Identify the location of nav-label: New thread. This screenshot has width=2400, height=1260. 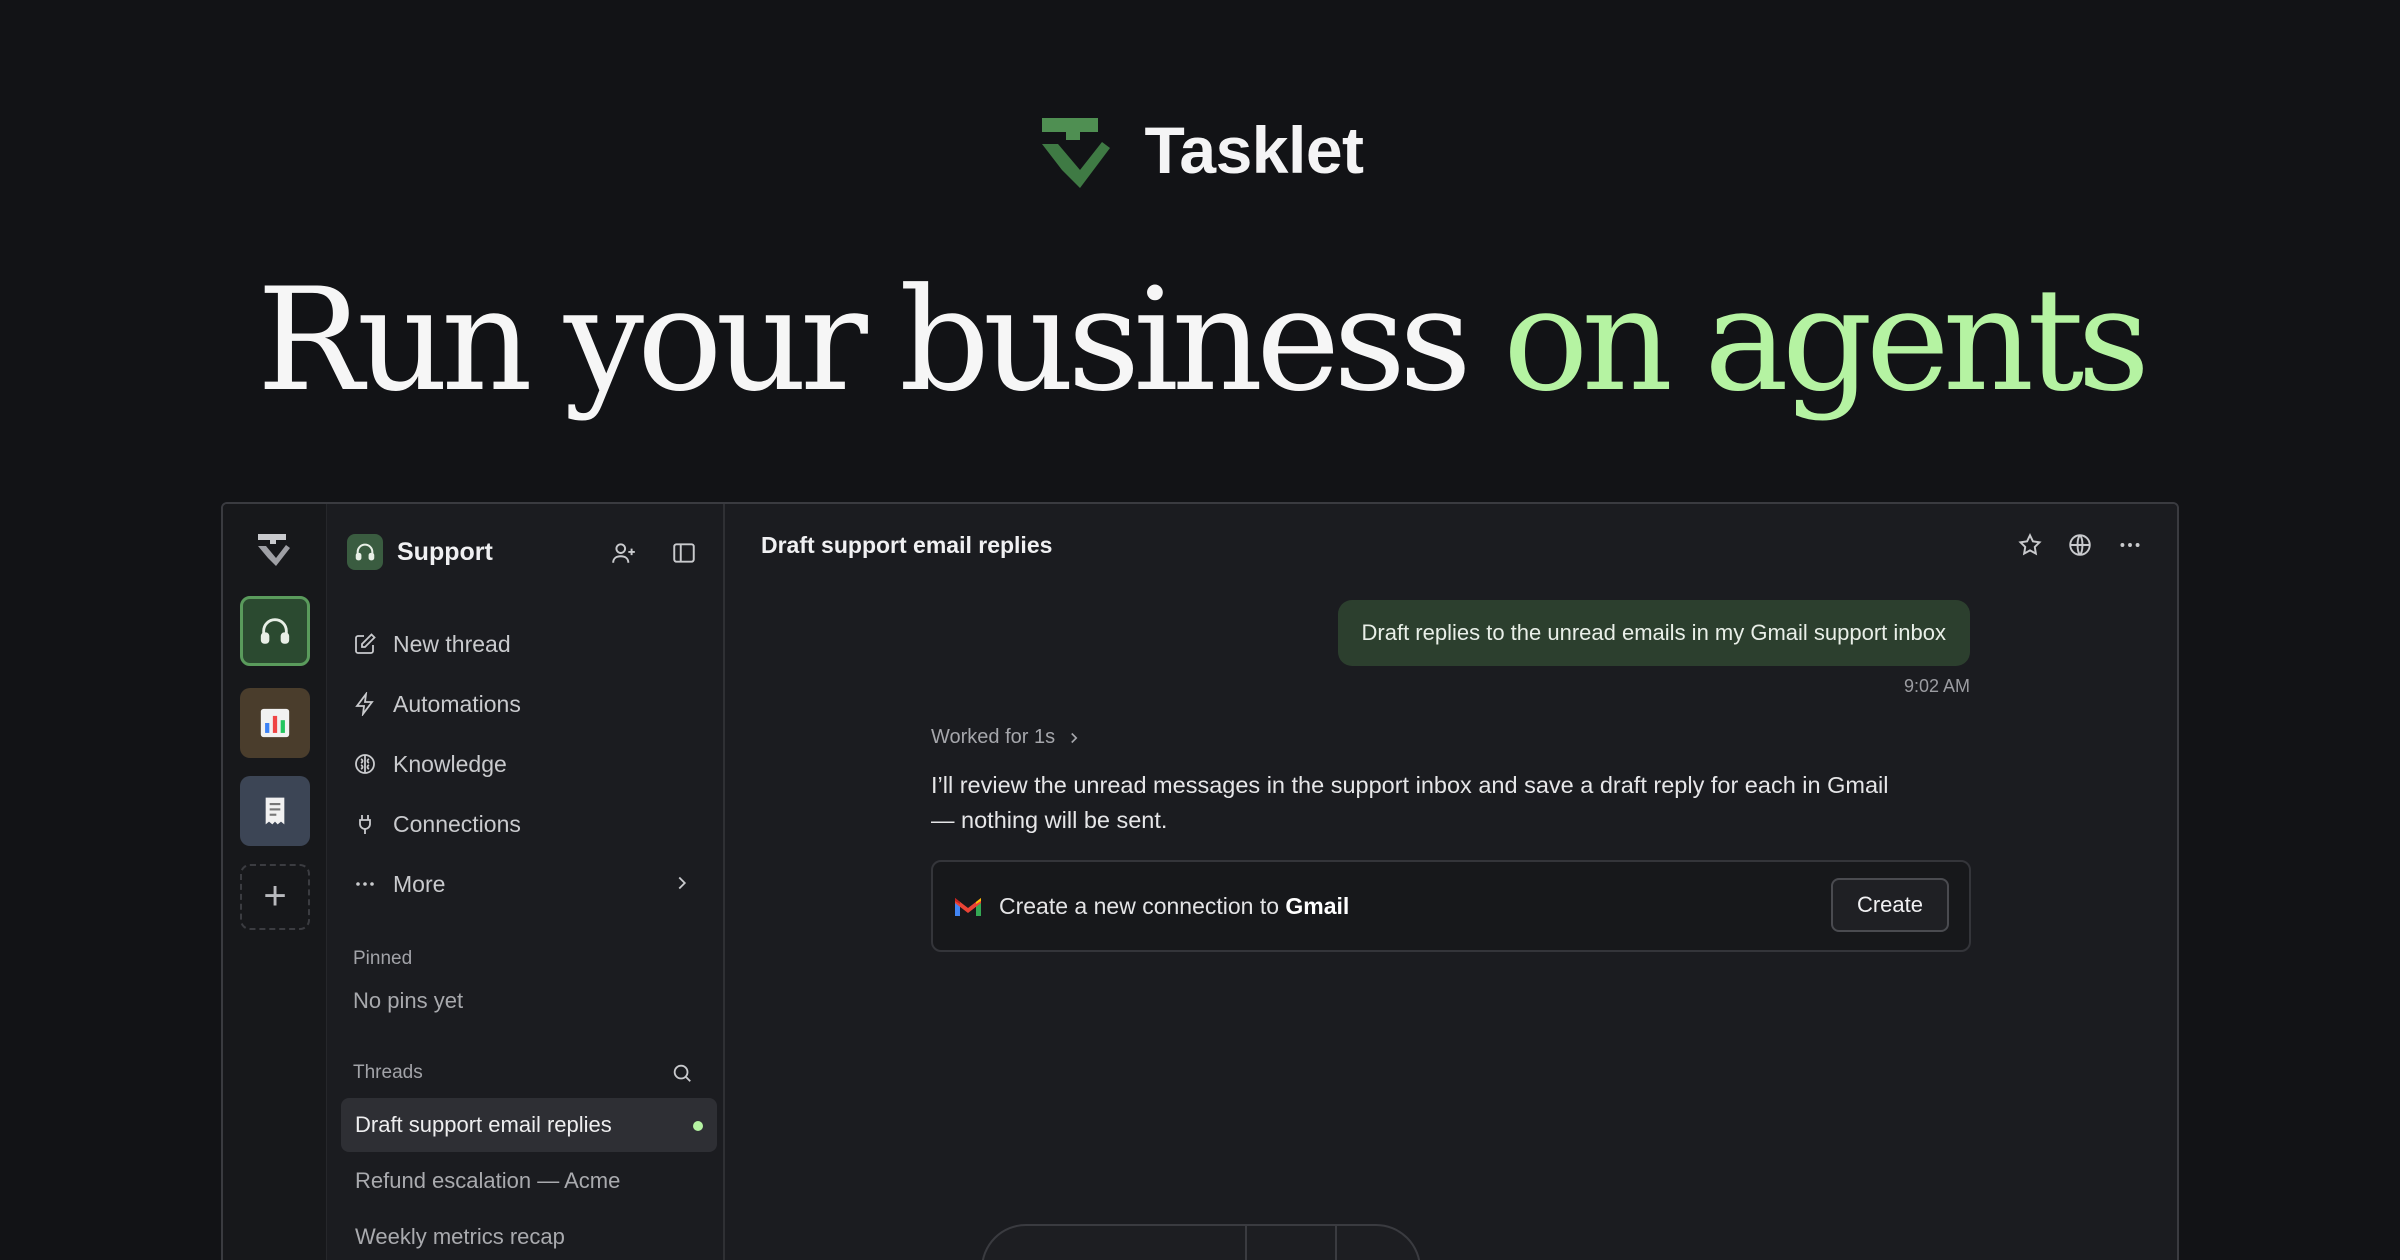
(452, 643).